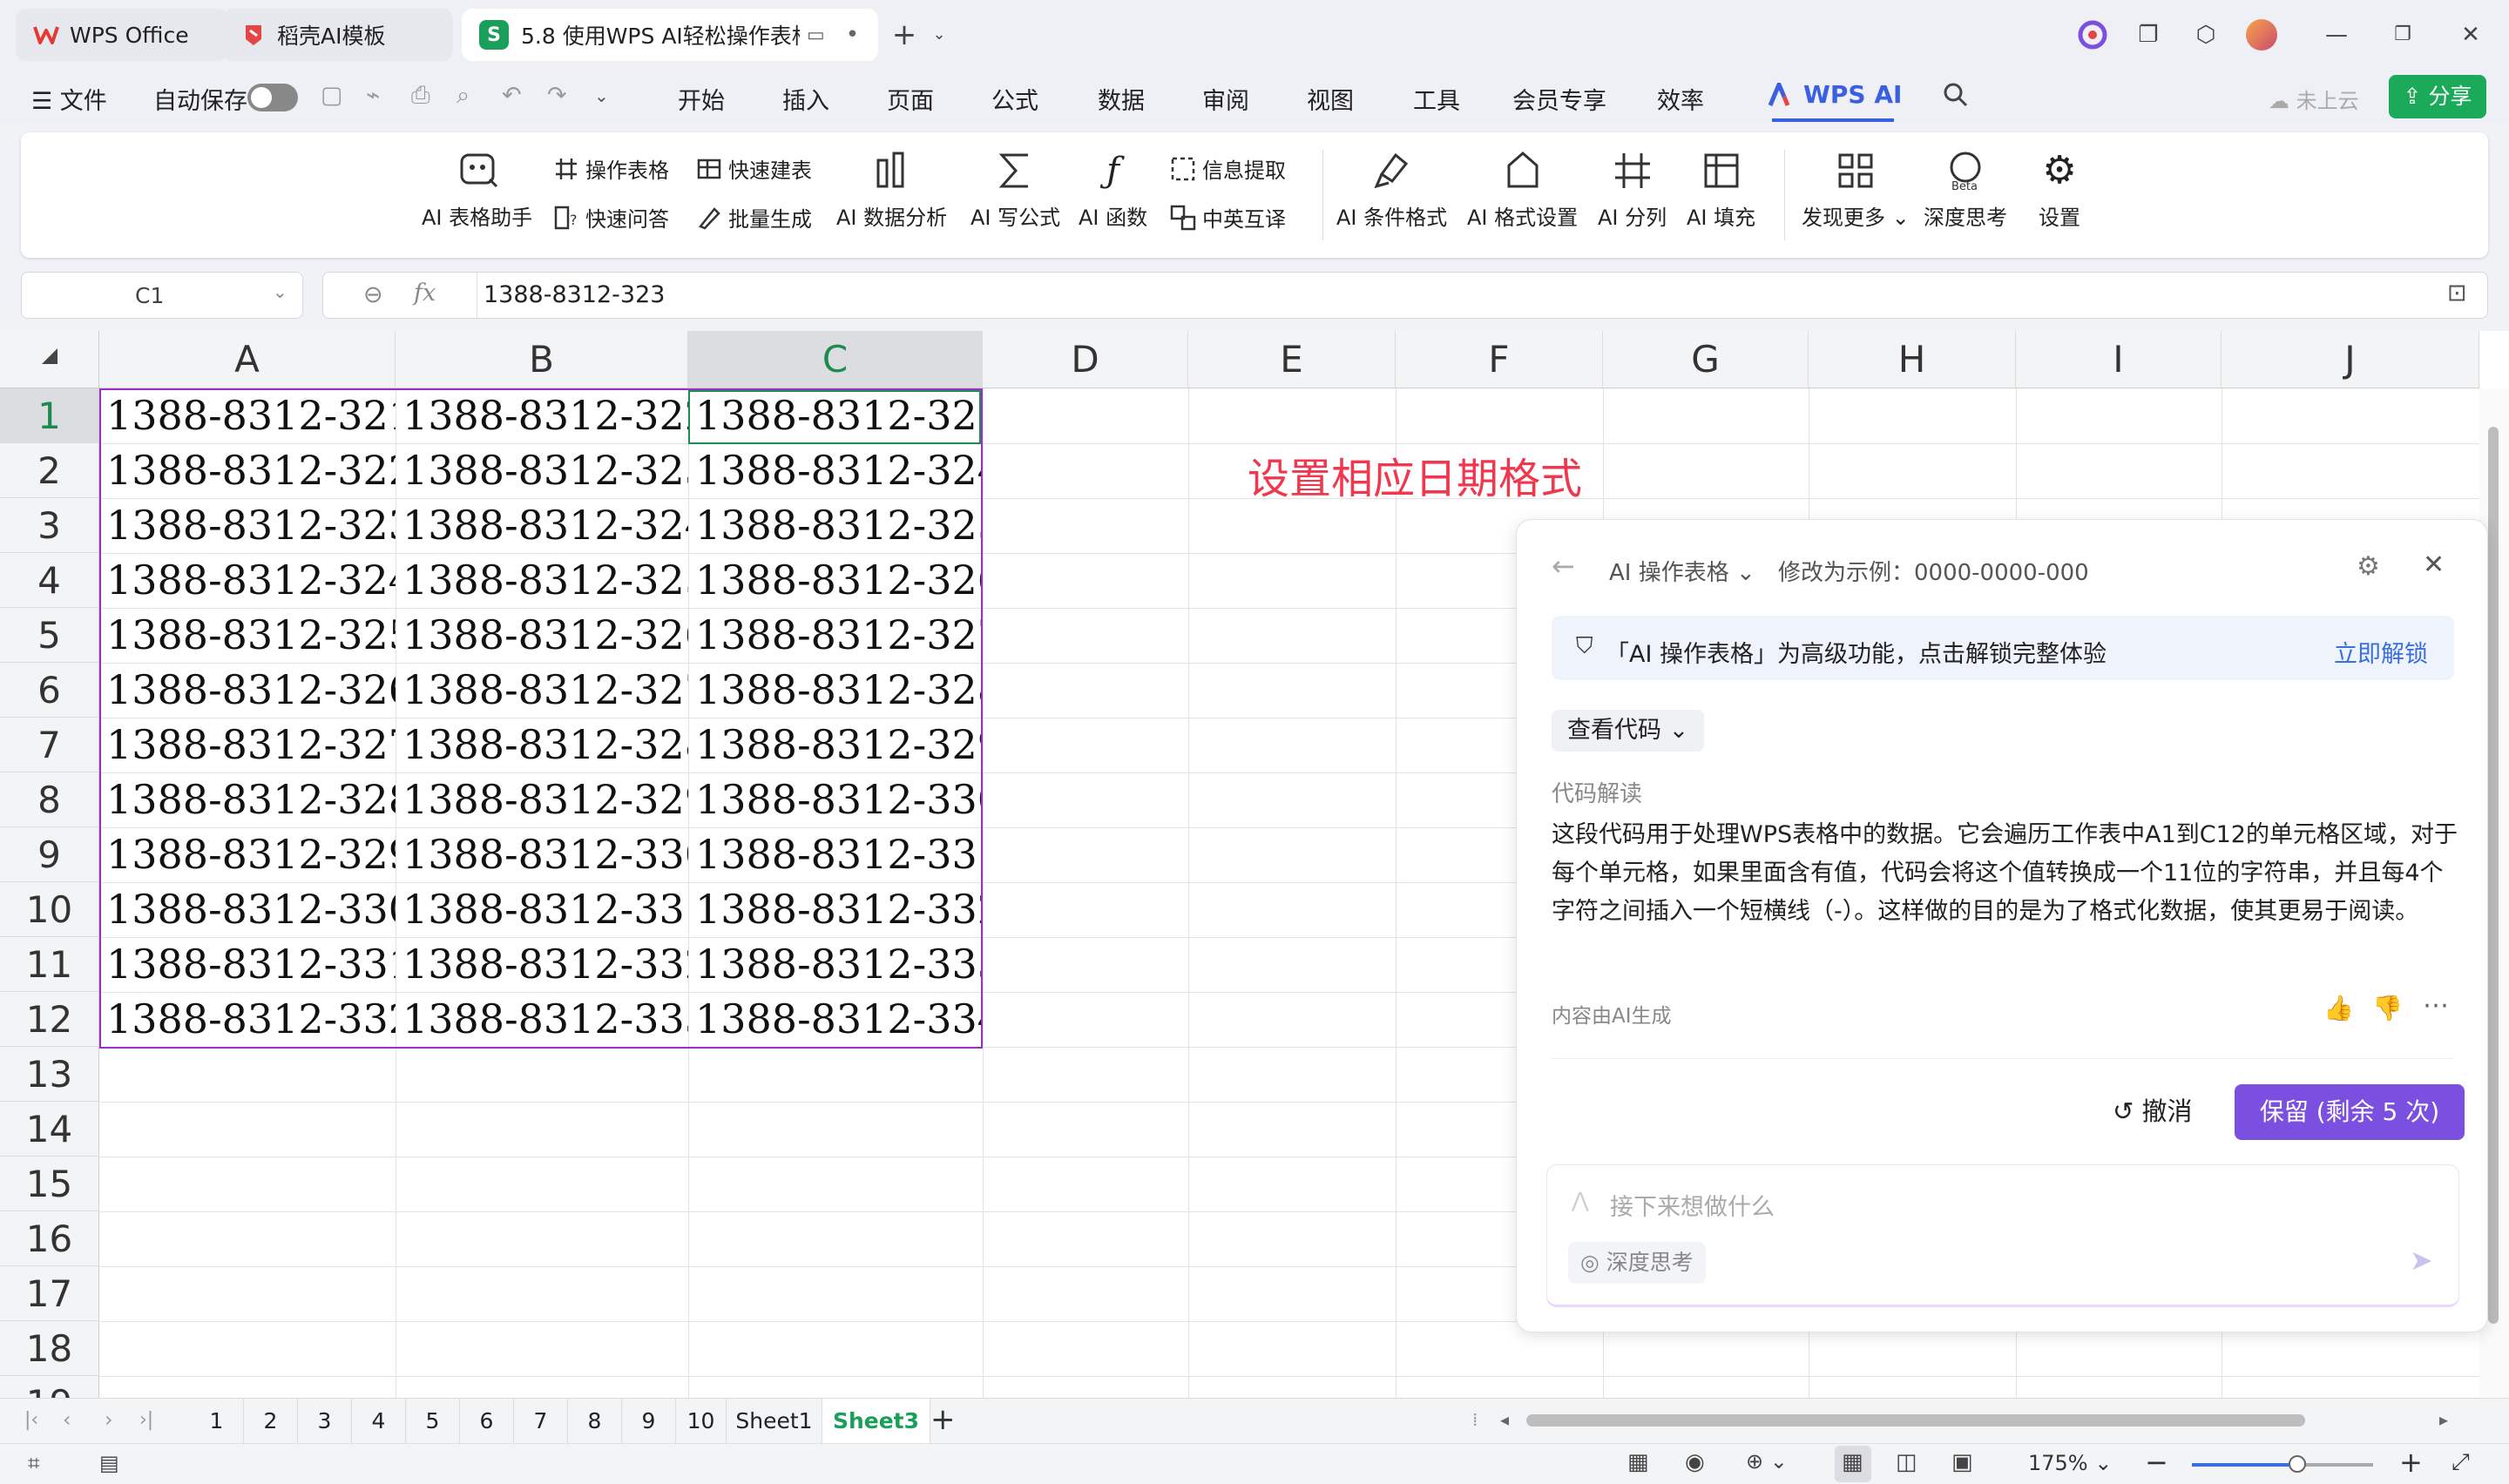 This screenshot has height=1484, width=2509. Describe the element at coordinates (49, 470) in the screenshot. I see `row-header-2: 2` at that location.